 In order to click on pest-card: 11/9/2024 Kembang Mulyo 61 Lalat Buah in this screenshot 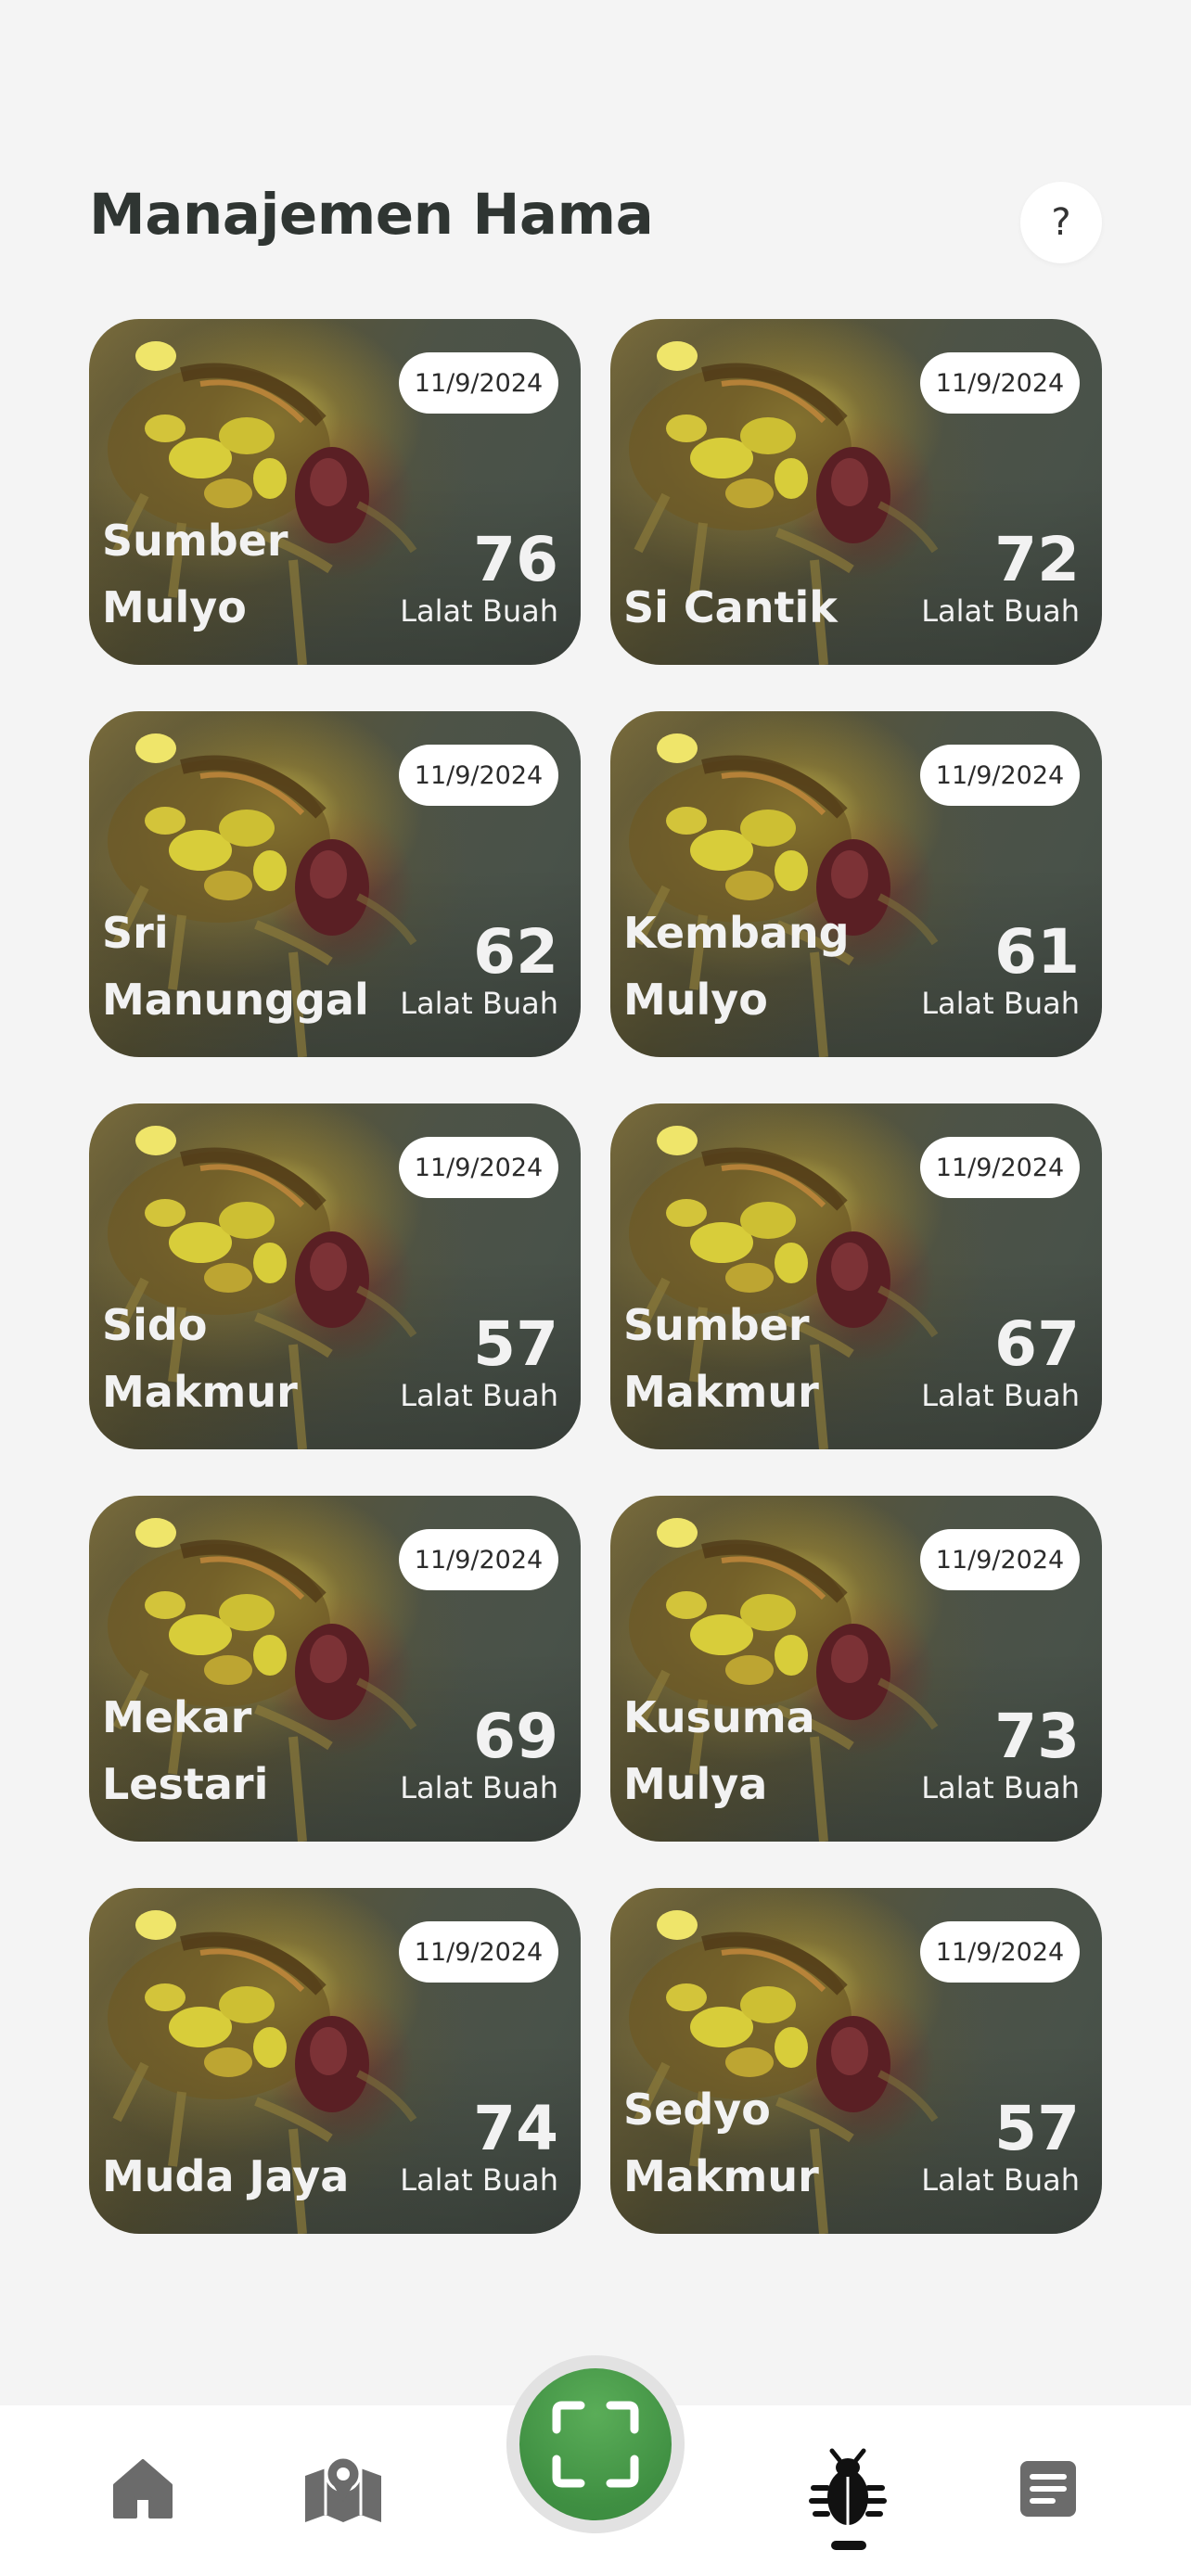, I will do `click(856, 884)`.